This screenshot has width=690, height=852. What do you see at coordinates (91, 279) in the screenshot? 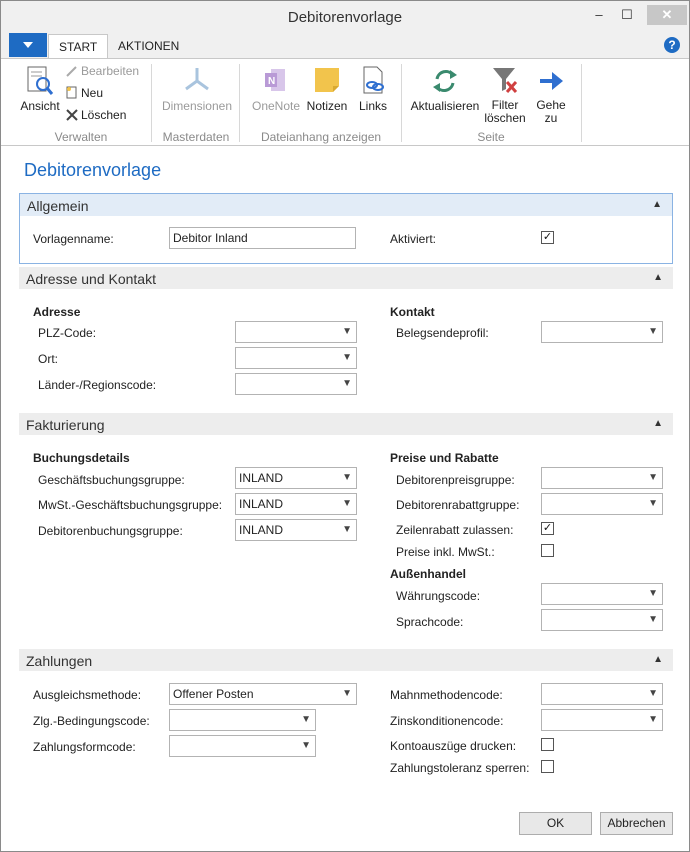
I see `section-title: Adresse und Kontakt` at bounding box center [91, 279].